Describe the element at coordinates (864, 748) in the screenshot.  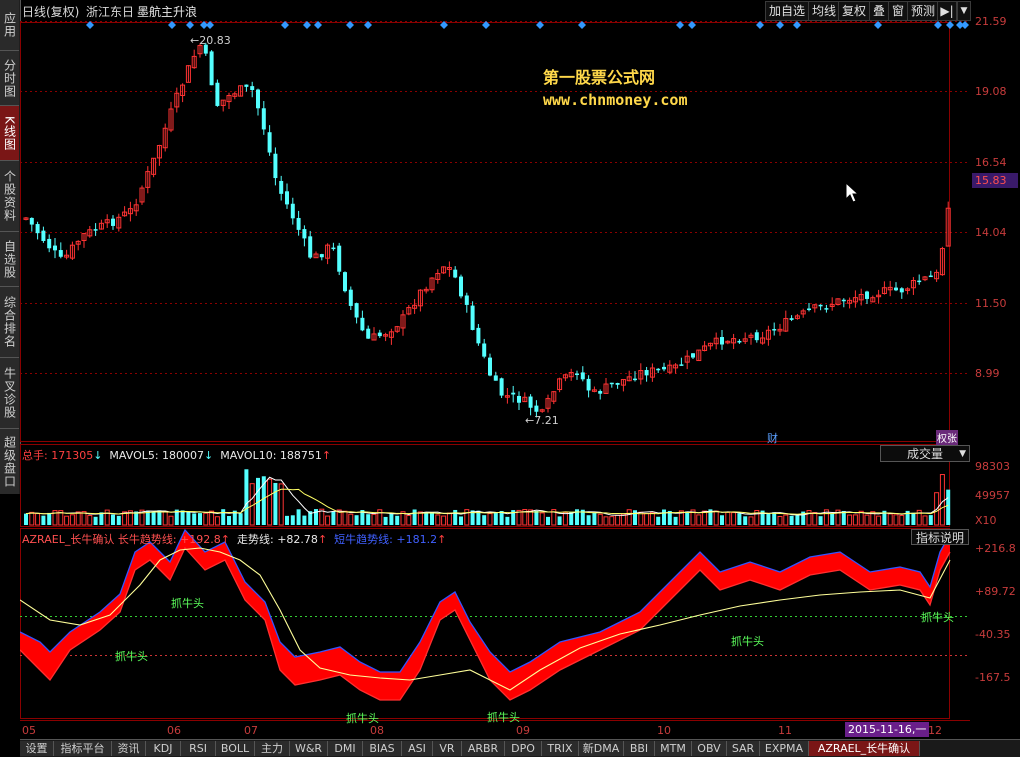
I see `tab-azrael: AZRAEL_长牛确认` at that location.